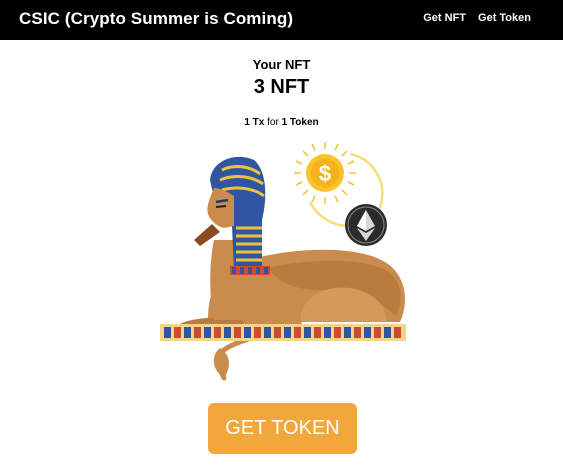 This screenshot has height=474, width=563. What do you see at coordinates (300, 122) in the screenshot?
I see `rate-token-amount: 1 Token` at bounding box center [300, 122].